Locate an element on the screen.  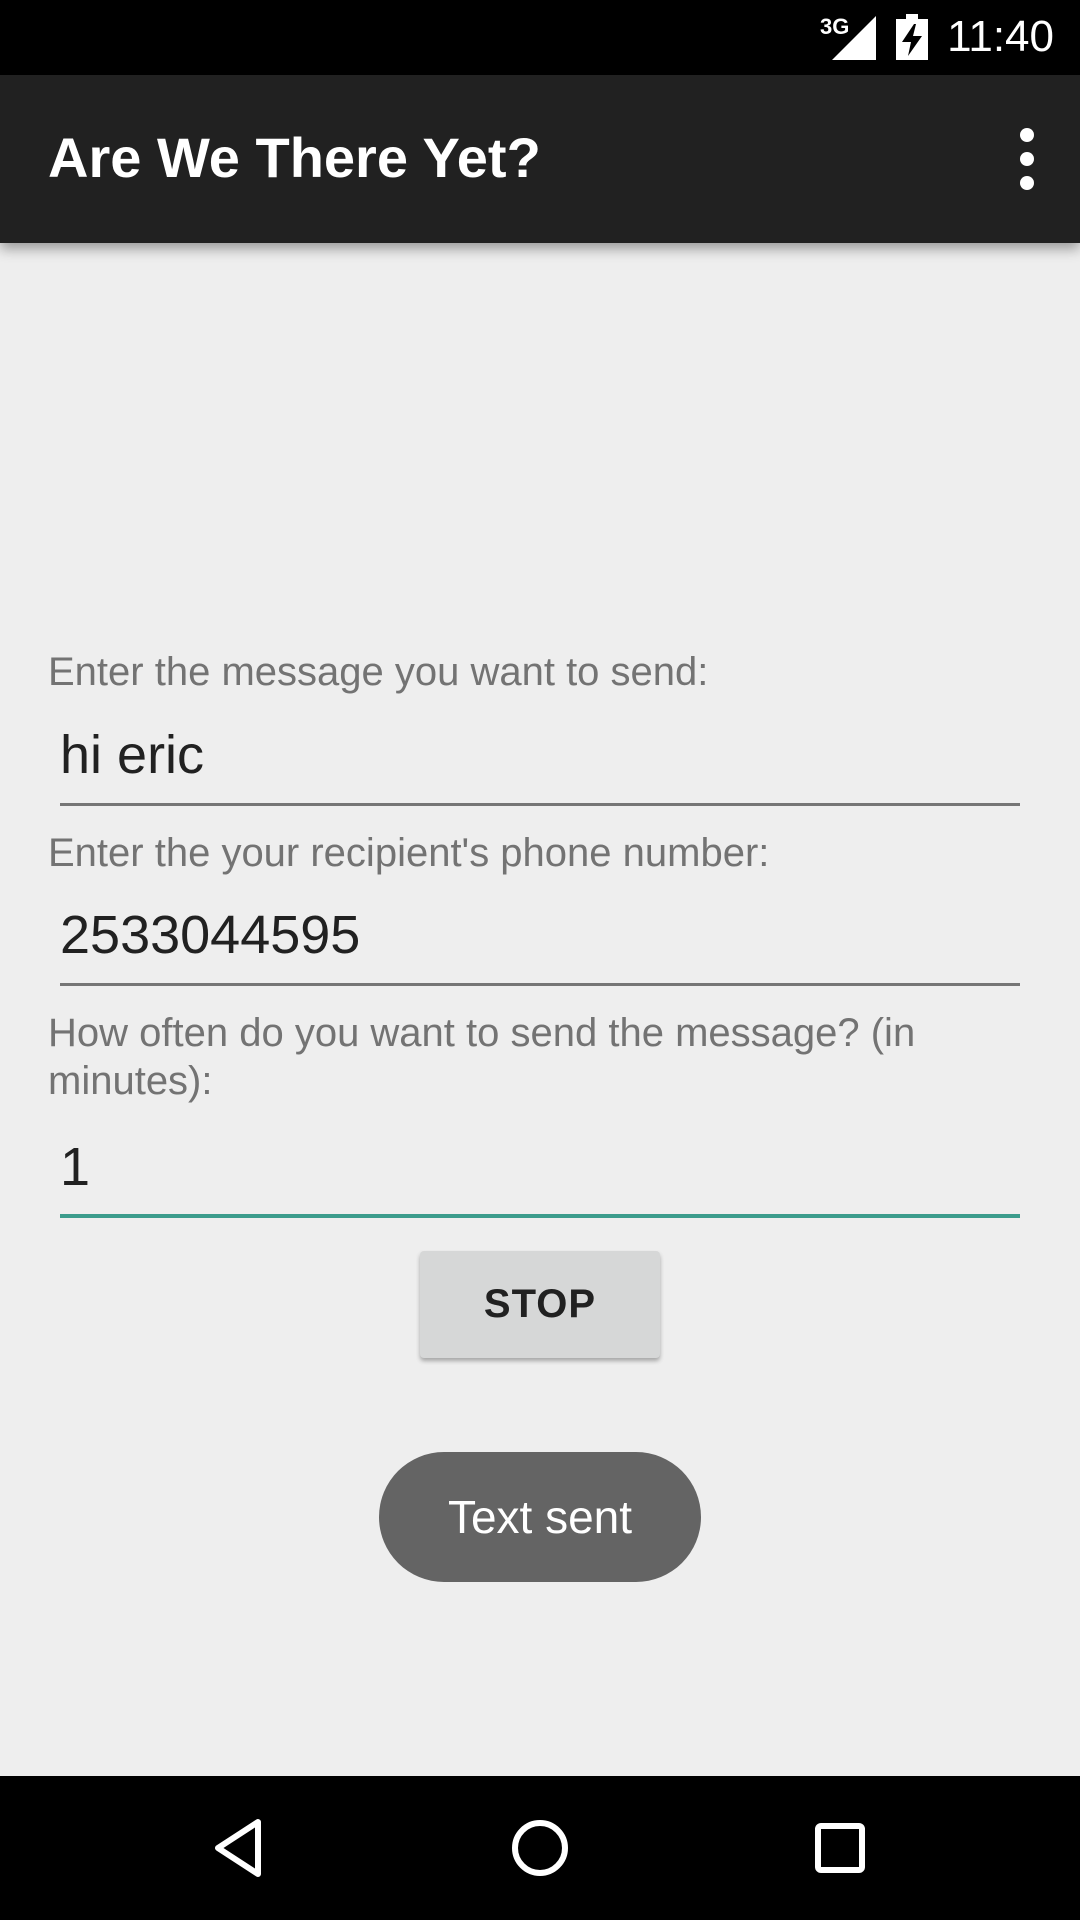
message-label: Enter the message you want to send: is located at coordinates (378, 672).